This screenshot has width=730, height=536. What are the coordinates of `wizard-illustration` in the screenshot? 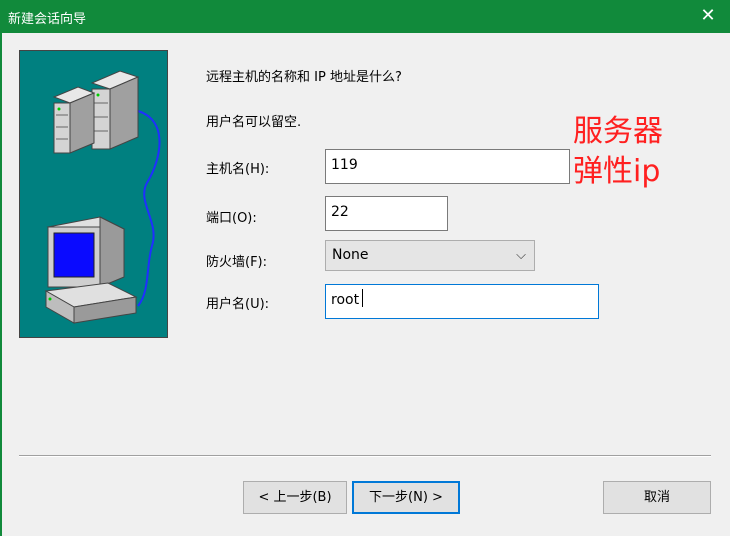 It's located at (93, 194).